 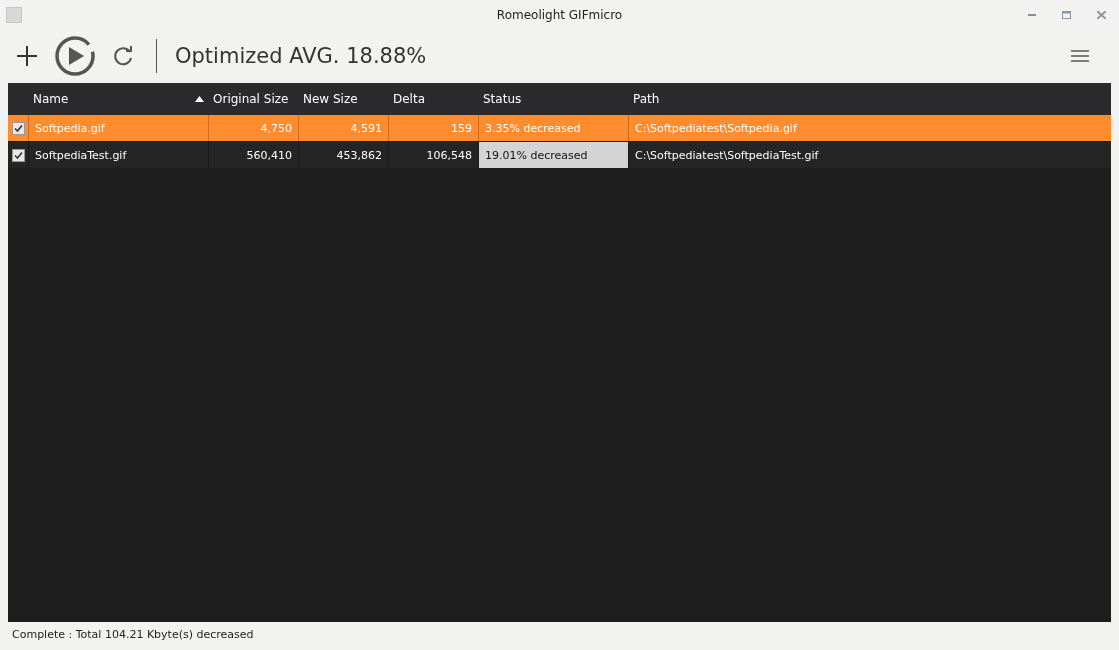 I want to click on status-bar-text: Complete : Total 104.21 Kbyte(s) decreased, so click(x=133, y=635).